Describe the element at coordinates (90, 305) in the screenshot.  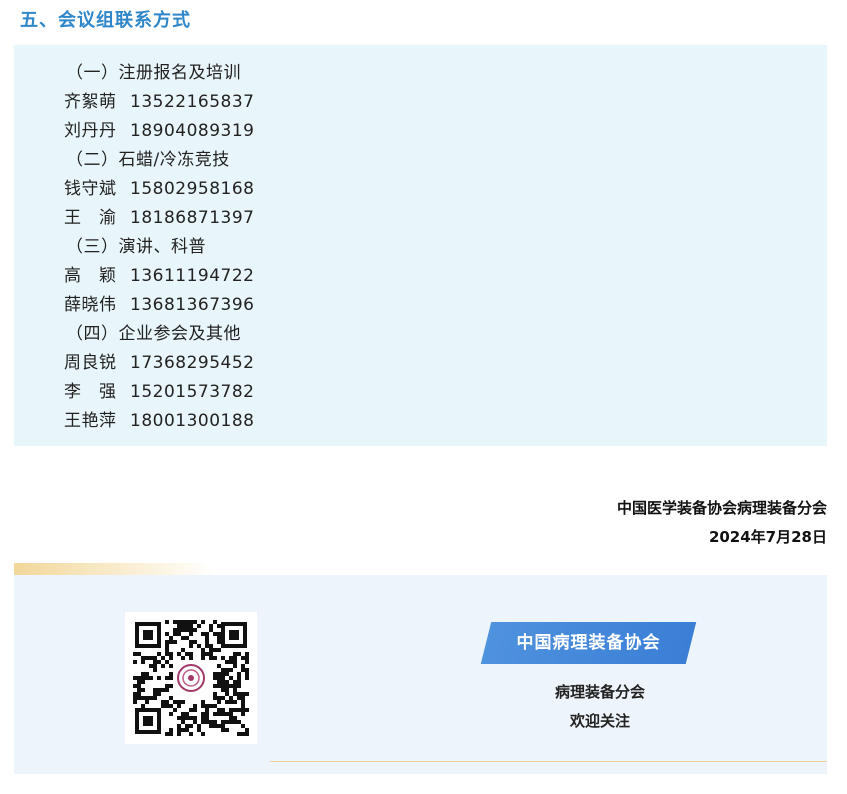
I see `contact-name: 薛晓伟` at that location.